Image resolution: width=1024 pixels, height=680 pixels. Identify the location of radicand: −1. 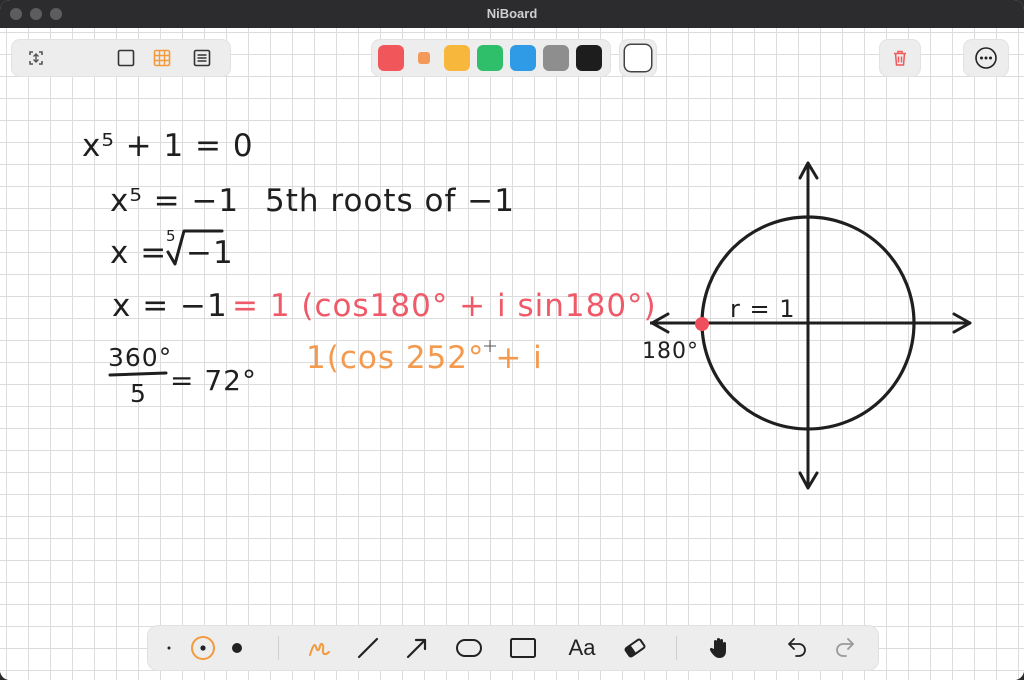
(210, 253).